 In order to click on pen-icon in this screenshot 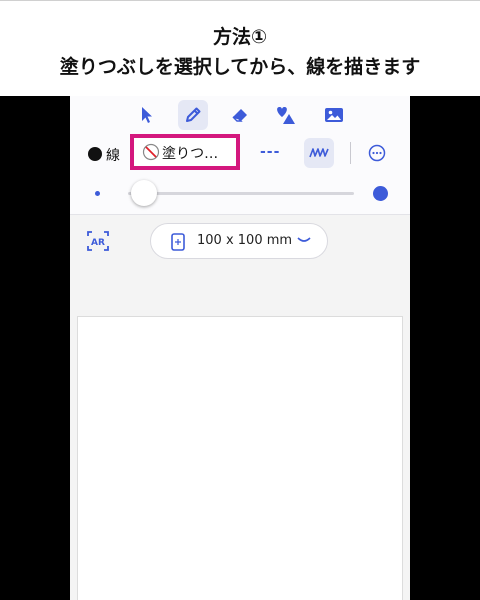, I will do `click(193, 114)`.